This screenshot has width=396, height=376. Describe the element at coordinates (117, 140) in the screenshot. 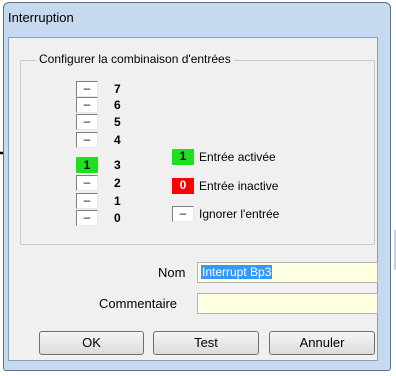

I see `bit-4-label: 4` at that location.